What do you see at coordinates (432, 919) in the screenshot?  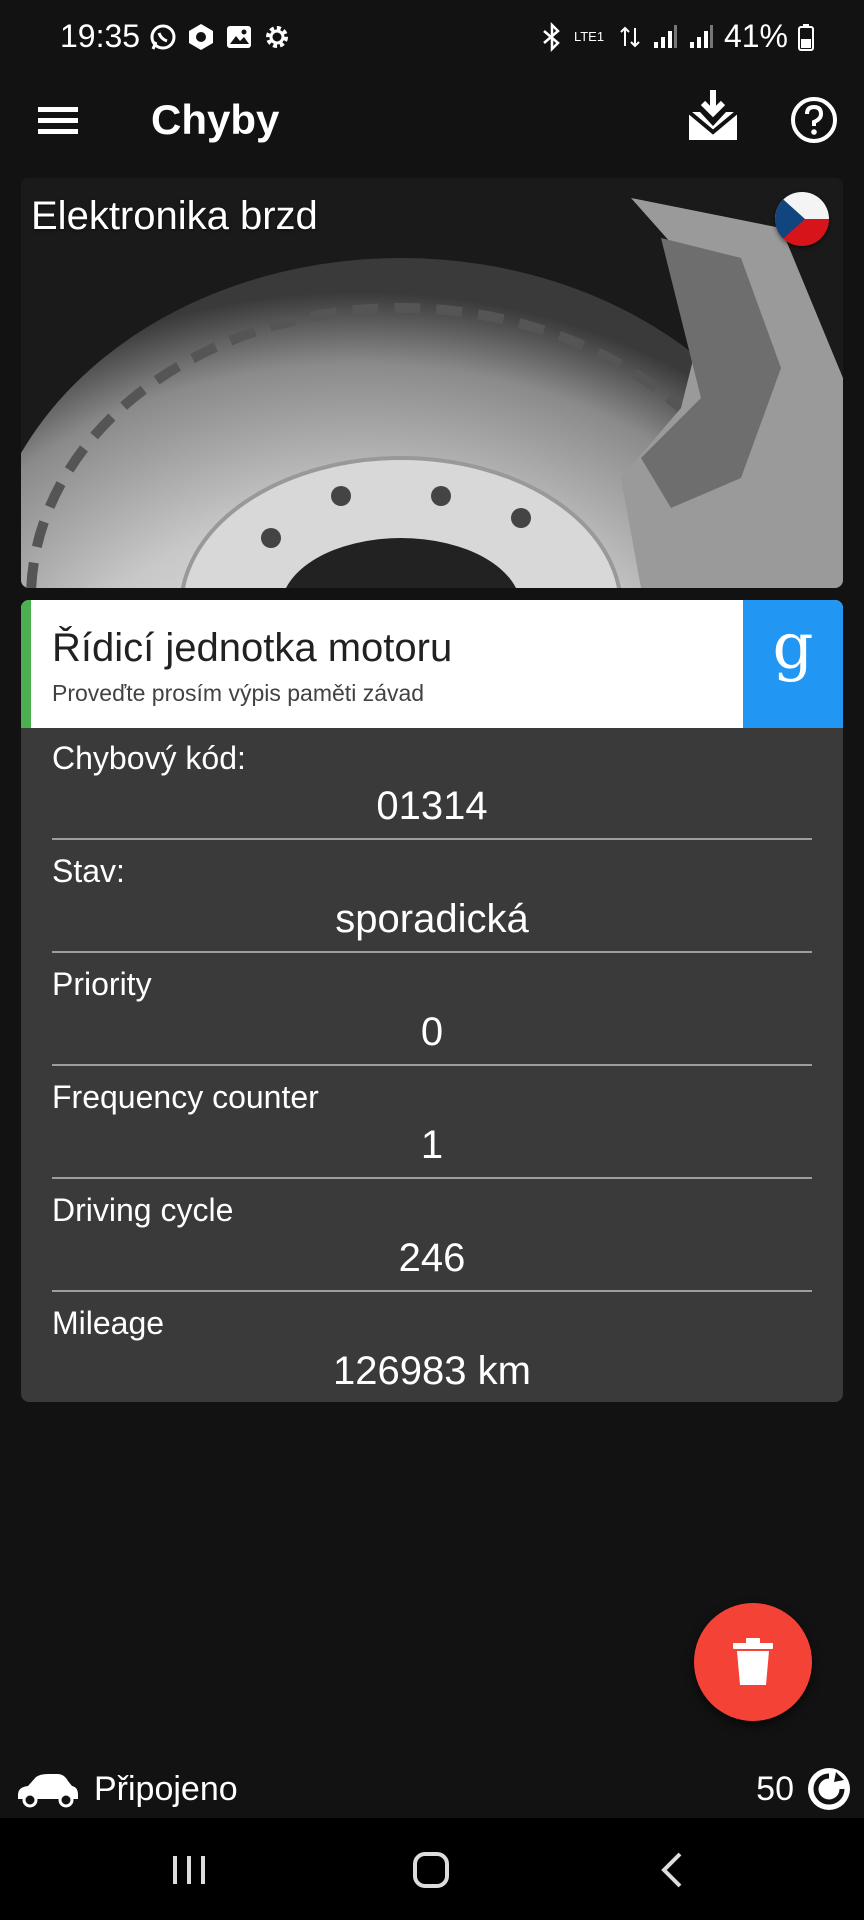 I see `detail-value: sporadická` at bounding box center [432, 919].